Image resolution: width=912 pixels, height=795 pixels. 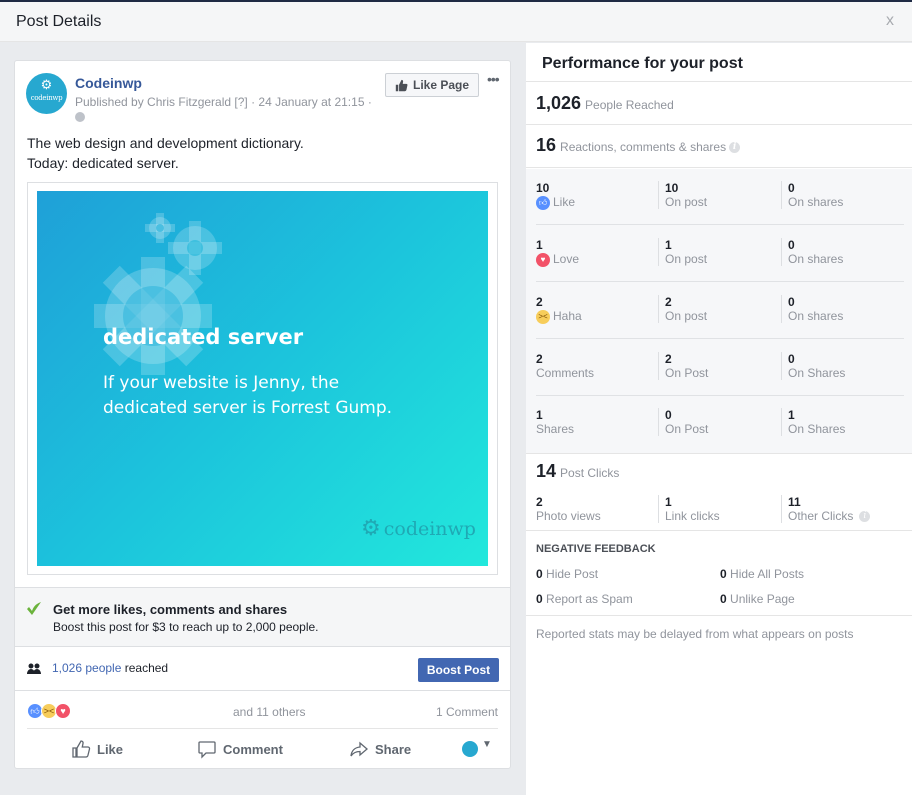 I want to click on stat-label: On shares, so click(x=816, y=259).